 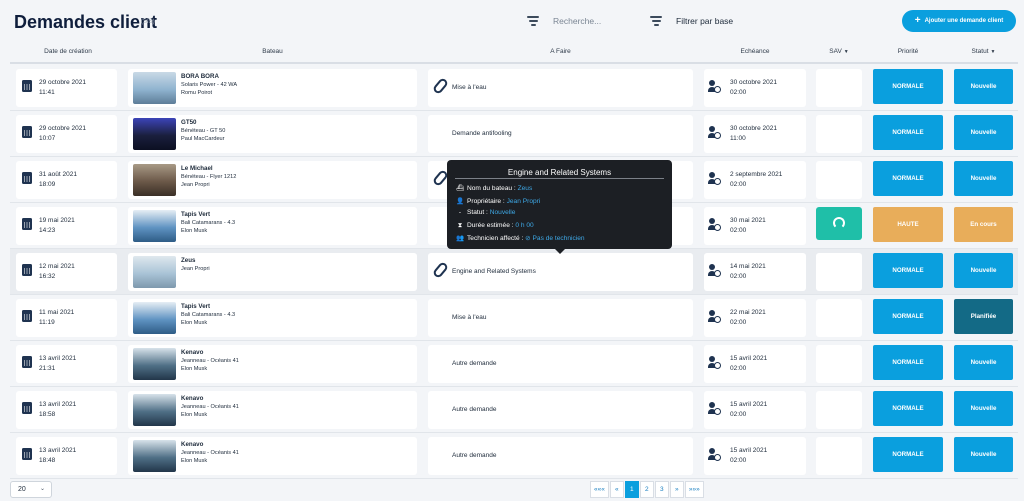 What do you see at coordinates (748, 220) in the screenshot?
I see `due-date-day: 30 mai 2021` at bounding box center [748, 220].